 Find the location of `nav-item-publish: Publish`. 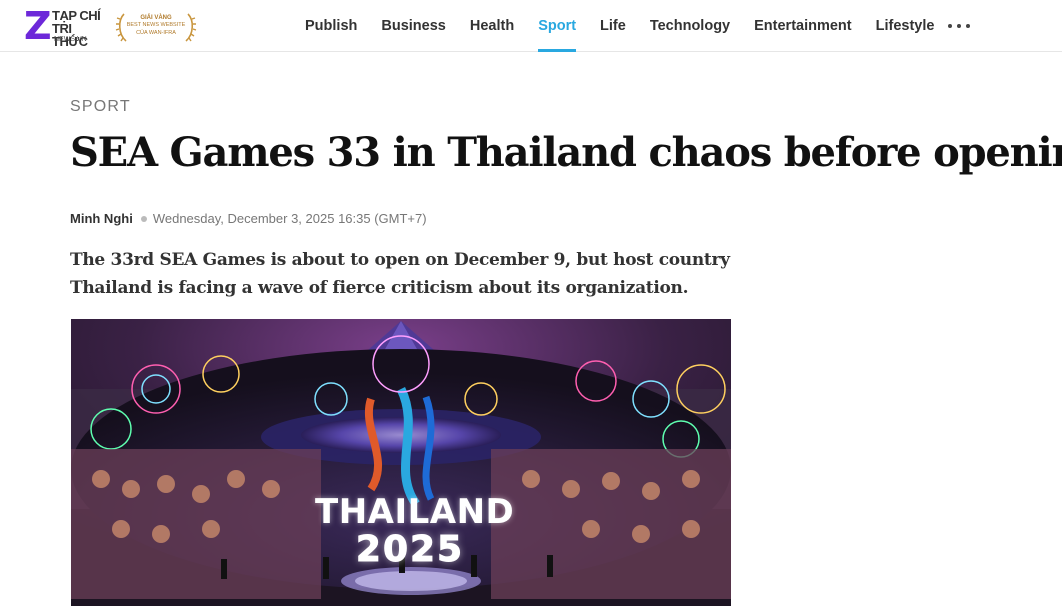

nav-item-publish: Publish is located at coordinates (331, 26).